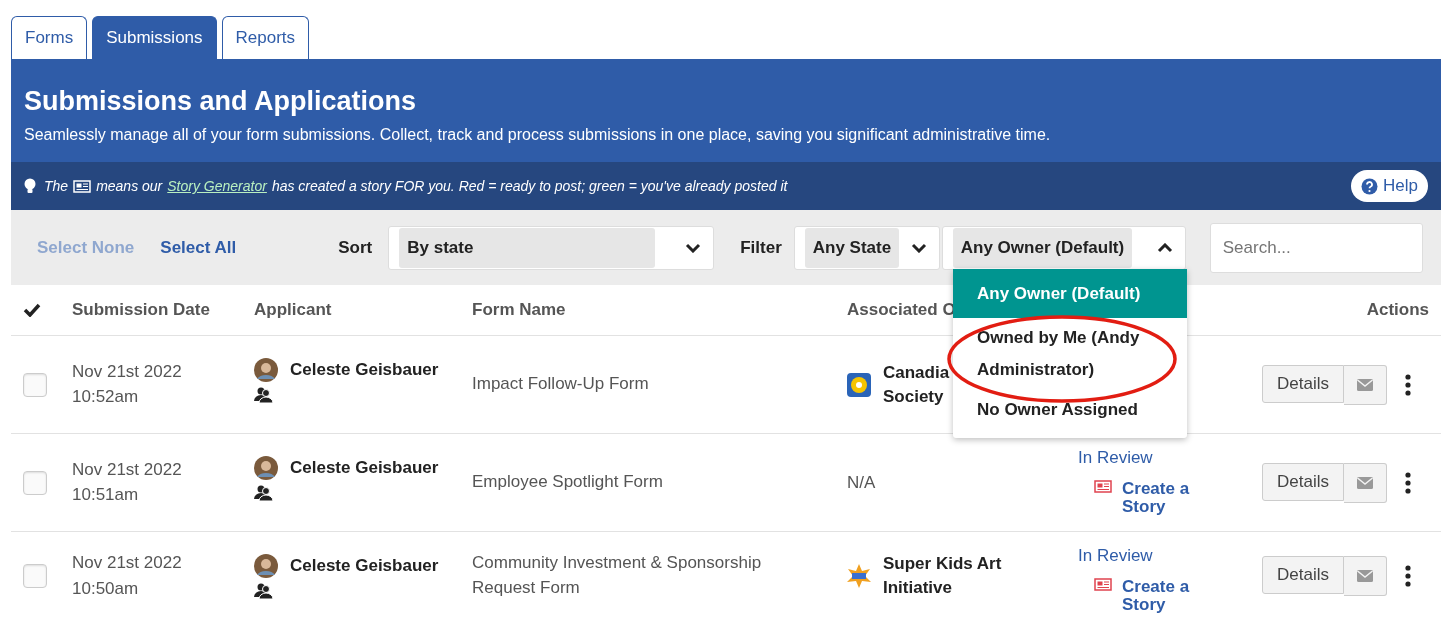 This screenshot has width=1453, height=619. Describe the element at coordinates (32, 310) in the screenshot. I see `checkmark-icon` at that location.